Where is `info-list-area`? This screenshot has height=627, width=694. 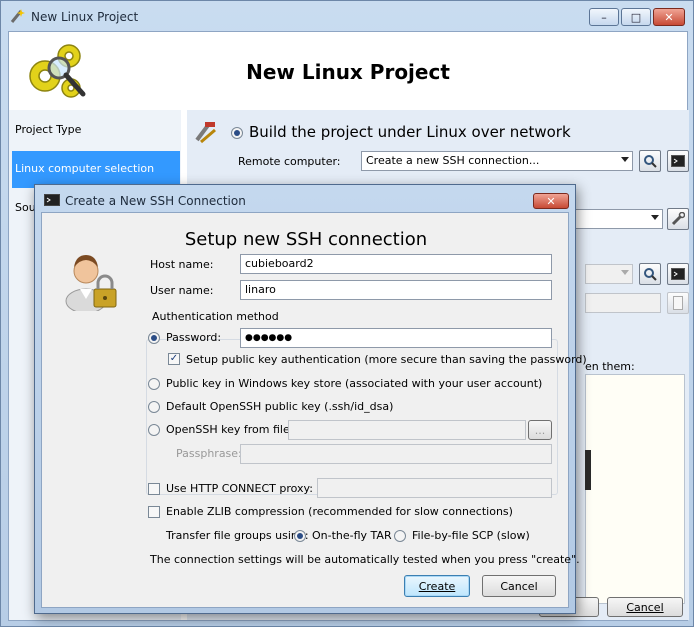
info-list-area is located at coordinates (635, 489).